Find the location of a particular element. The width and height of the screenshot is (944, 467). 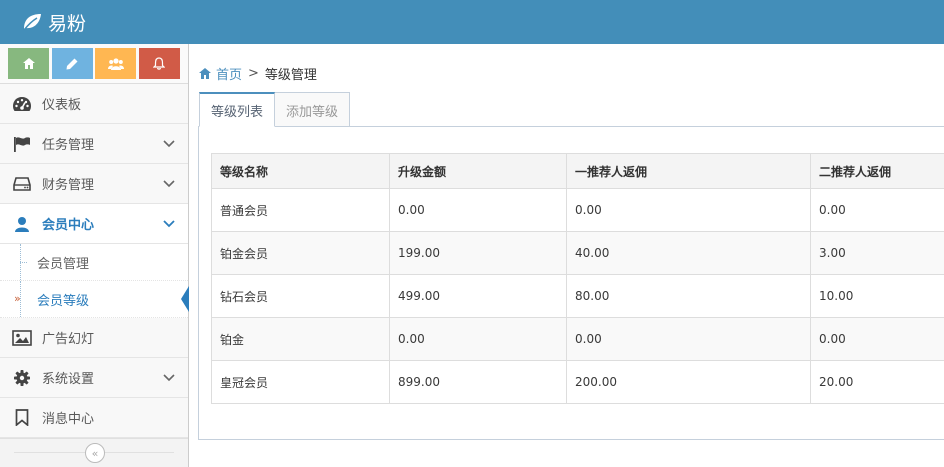

table-row: 铂金 0.00 0.00 0.00 is located at coordinates (577, 339).